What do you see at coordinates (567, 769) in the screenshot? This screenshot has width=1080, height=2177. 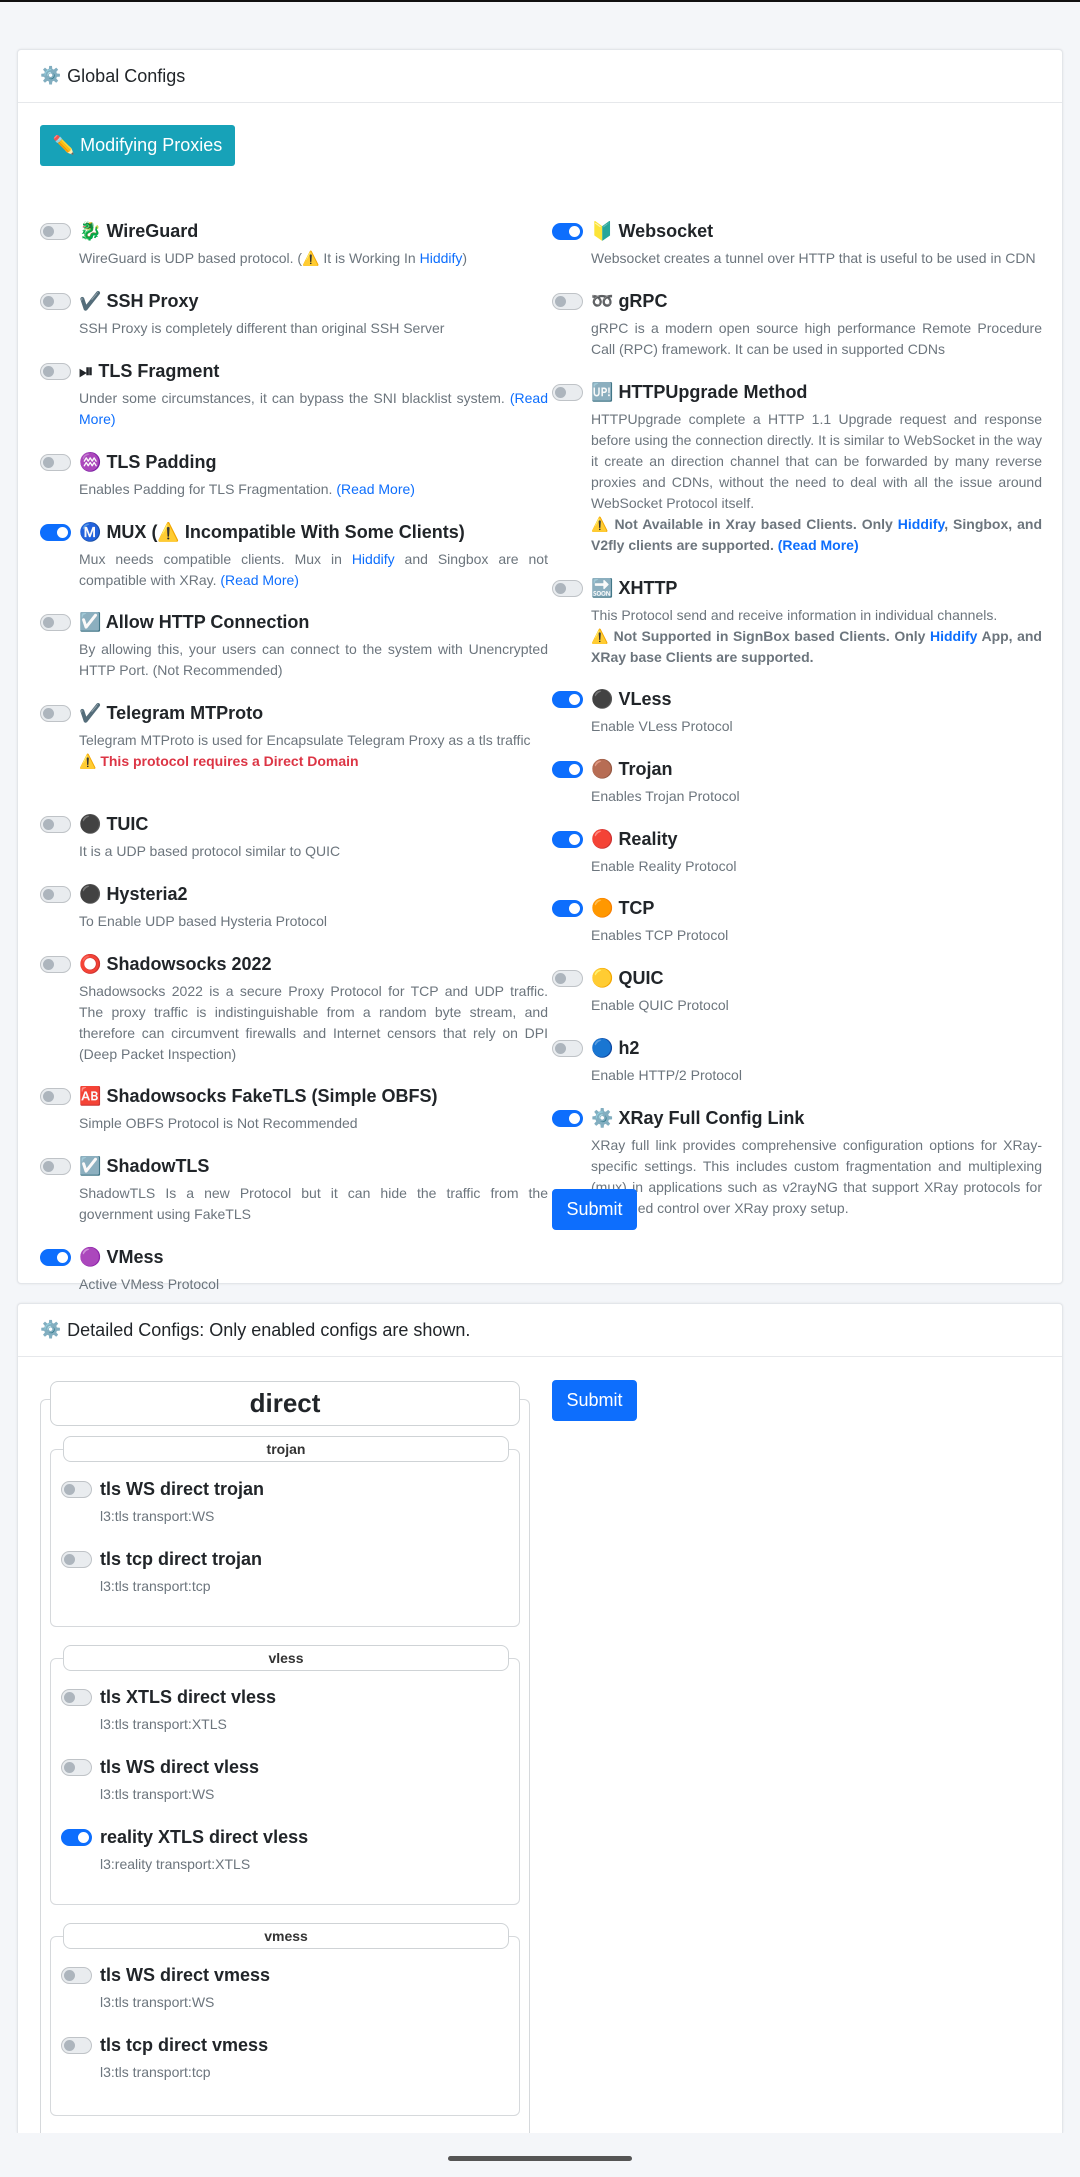 I see `trojan-toggle` at bounding box center [567, 769].